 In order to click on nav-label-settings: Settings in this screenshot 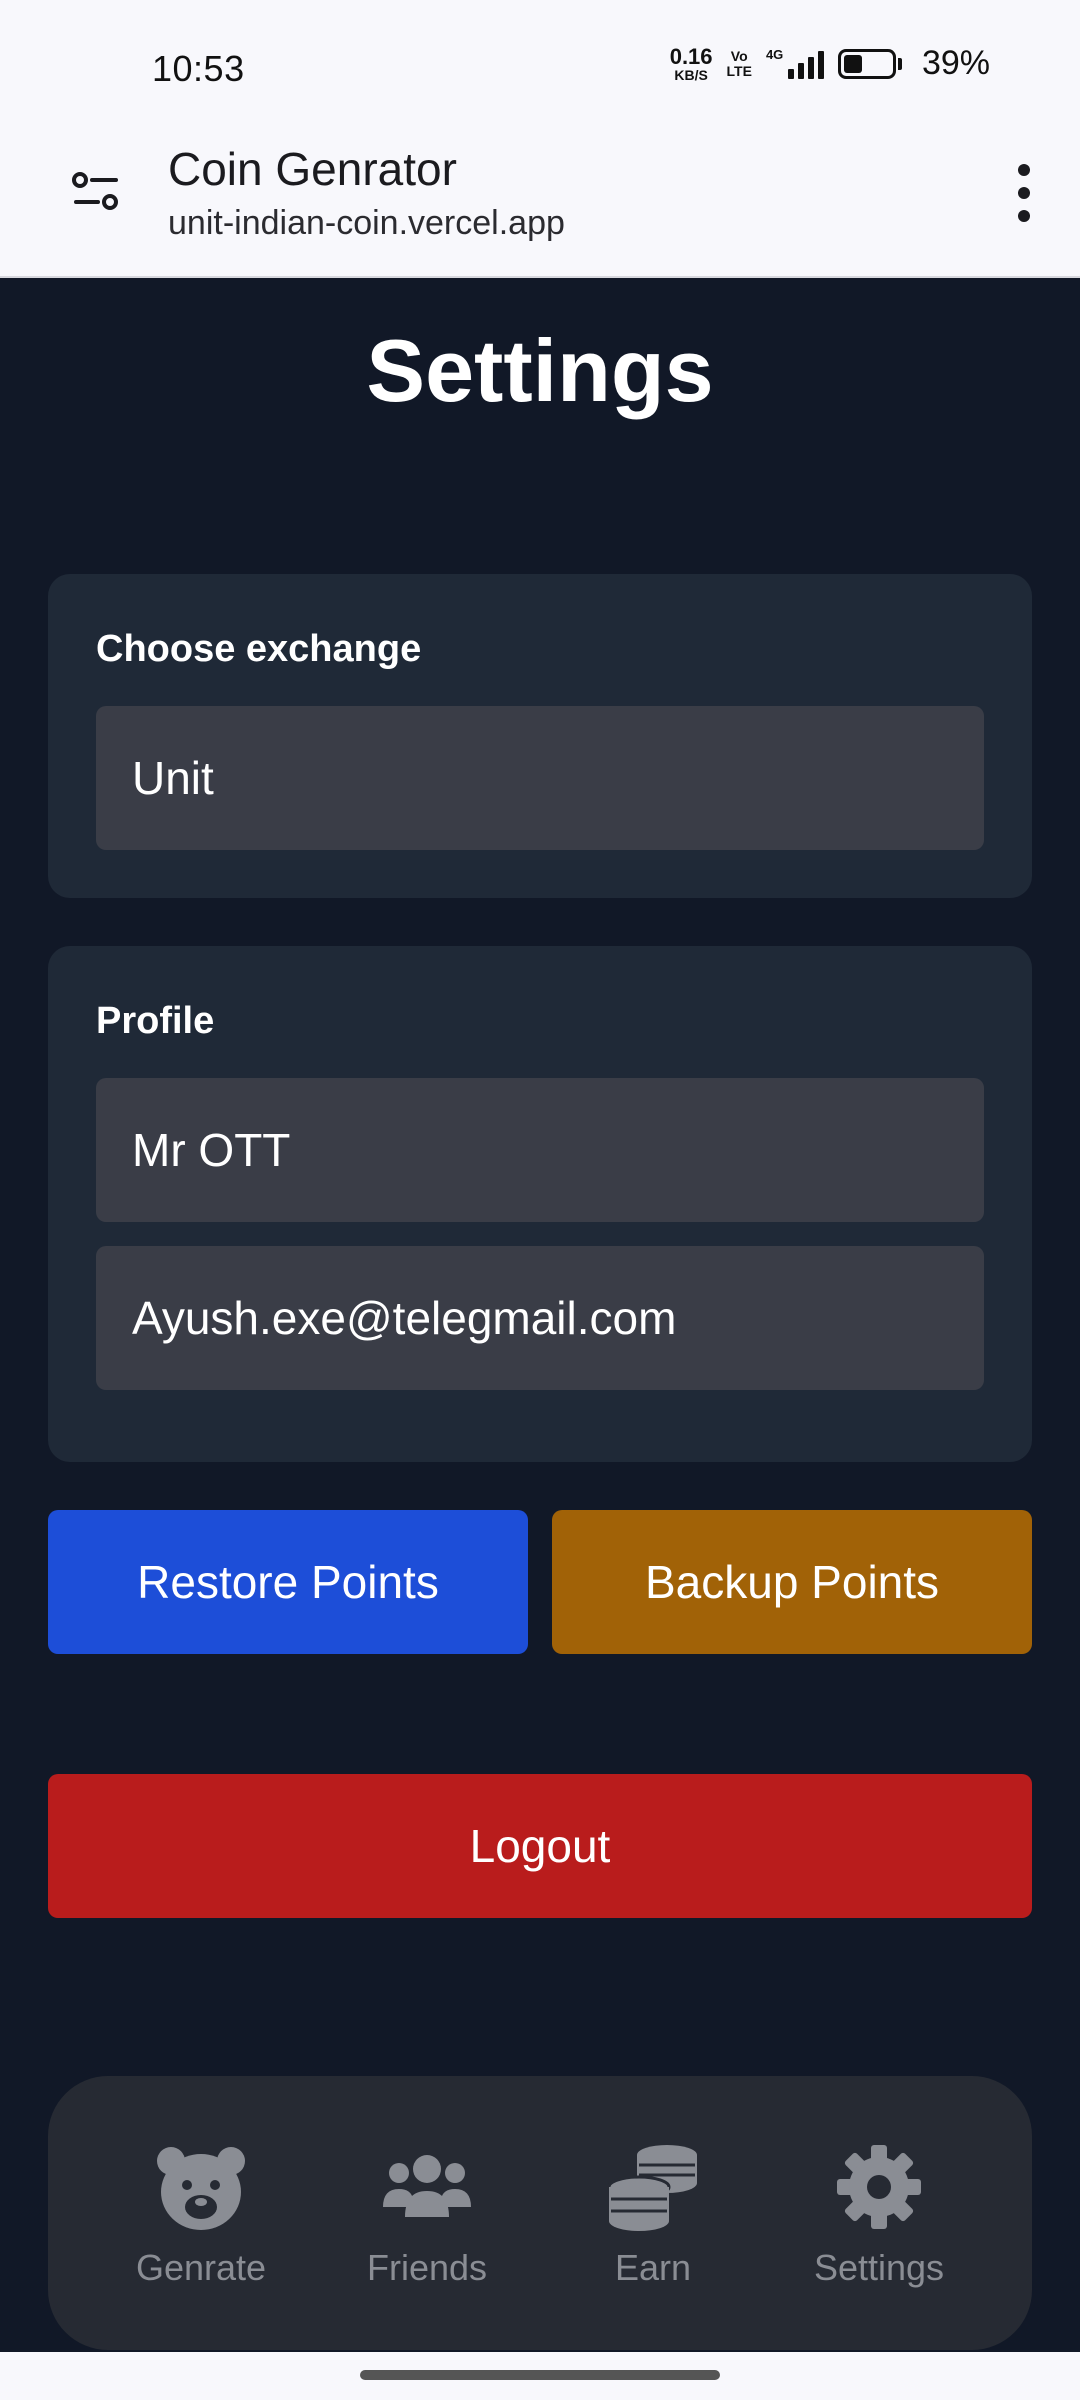, I will do `click(879, 2267)`.